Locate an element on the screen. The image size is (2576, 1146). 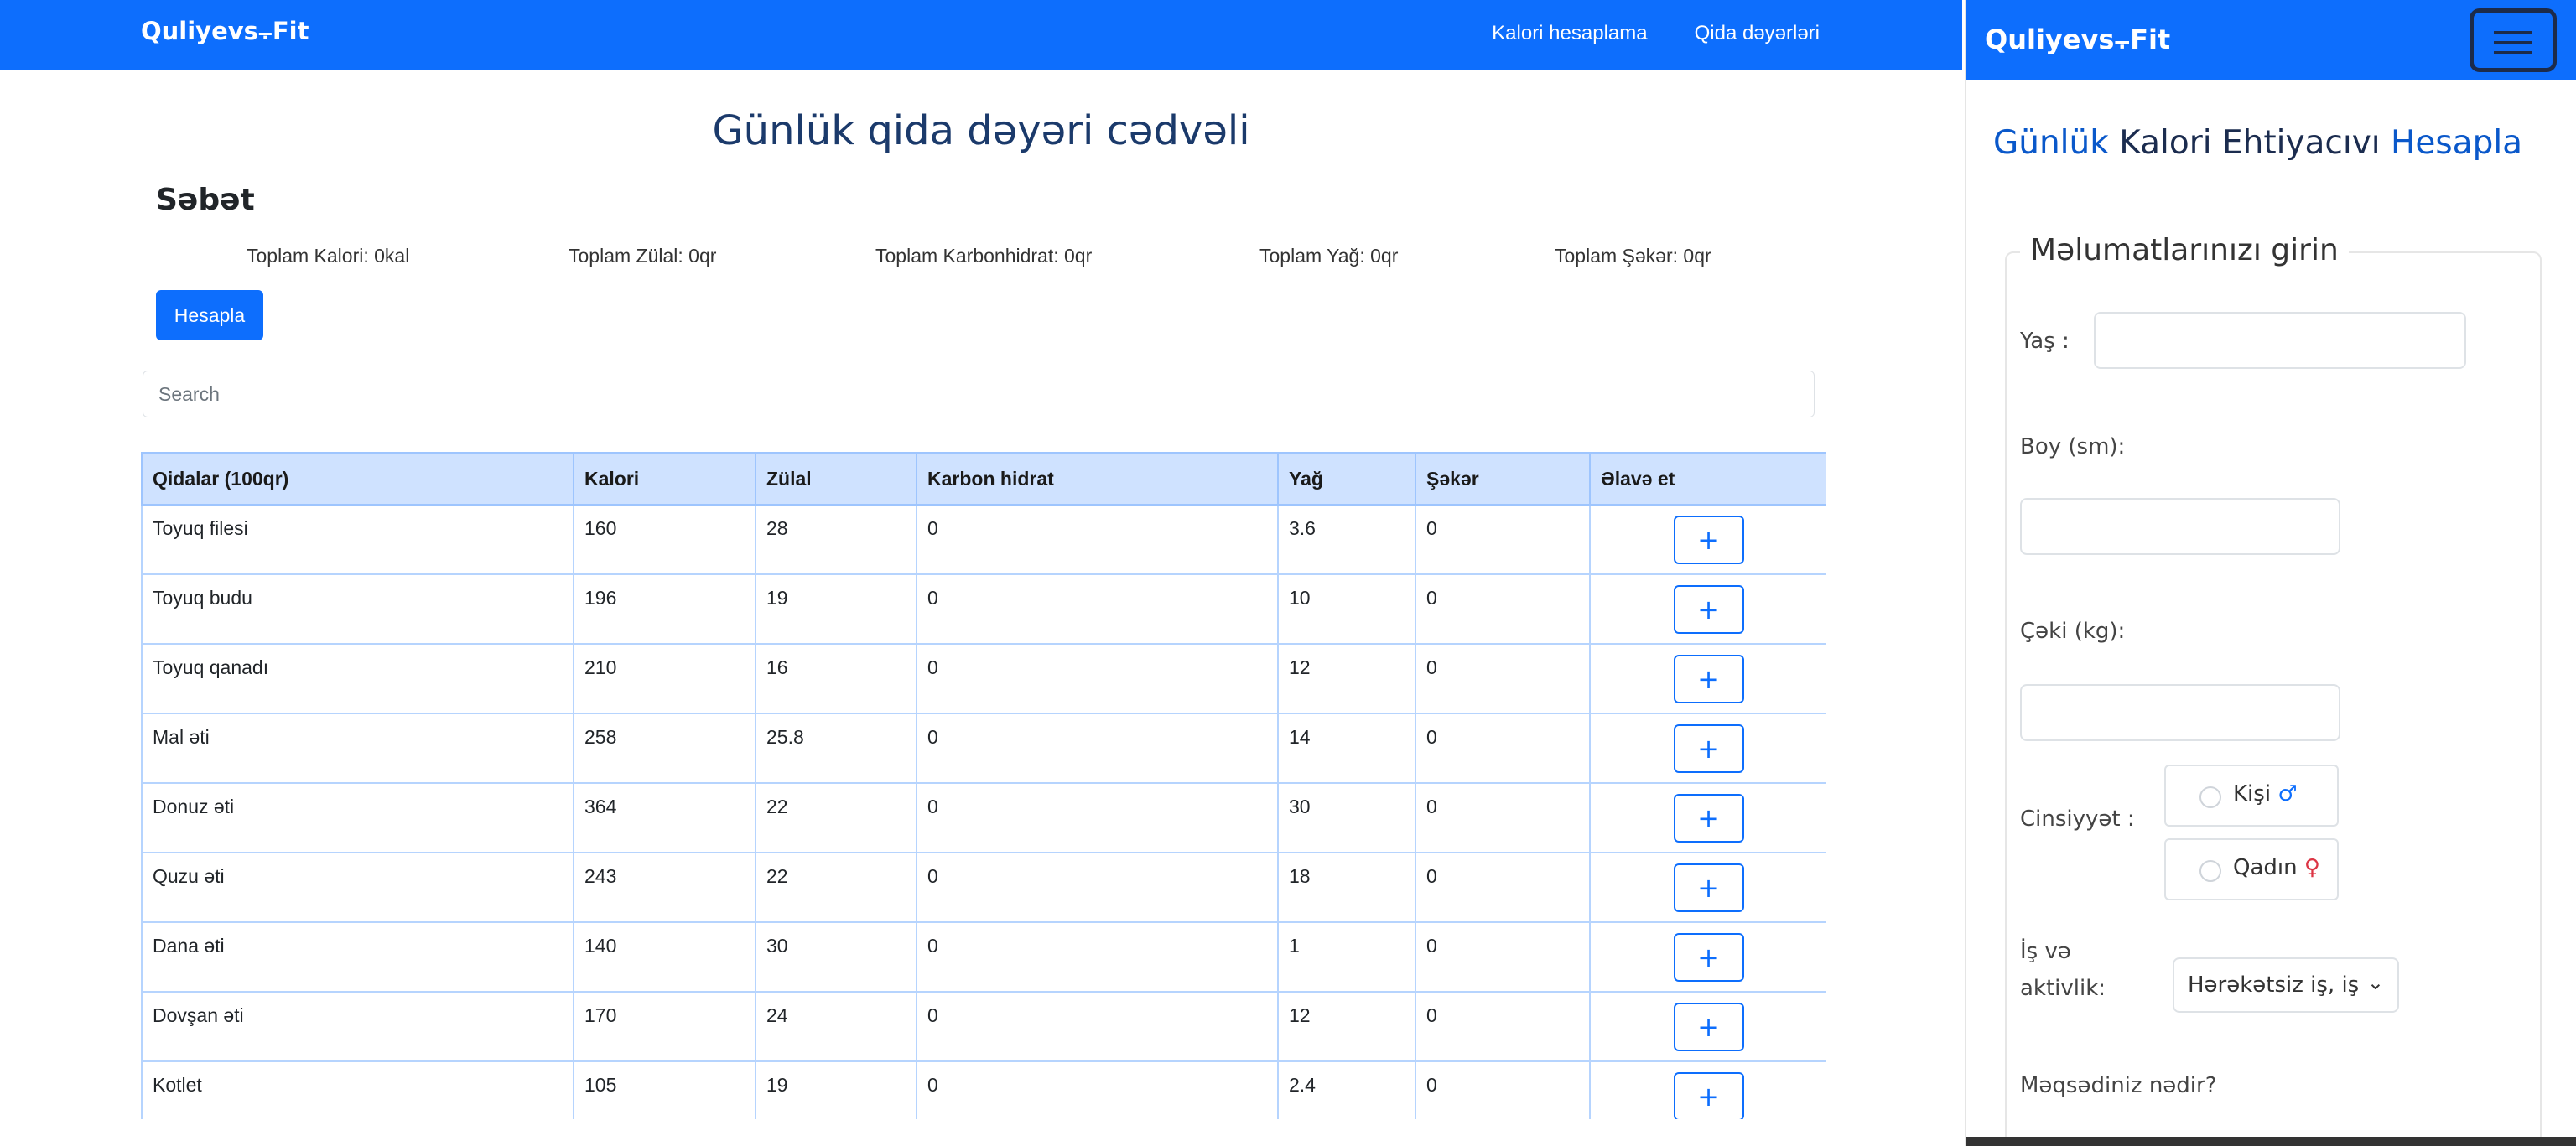
food-name: Dovşan əti is located at coordinates (357, 1026).